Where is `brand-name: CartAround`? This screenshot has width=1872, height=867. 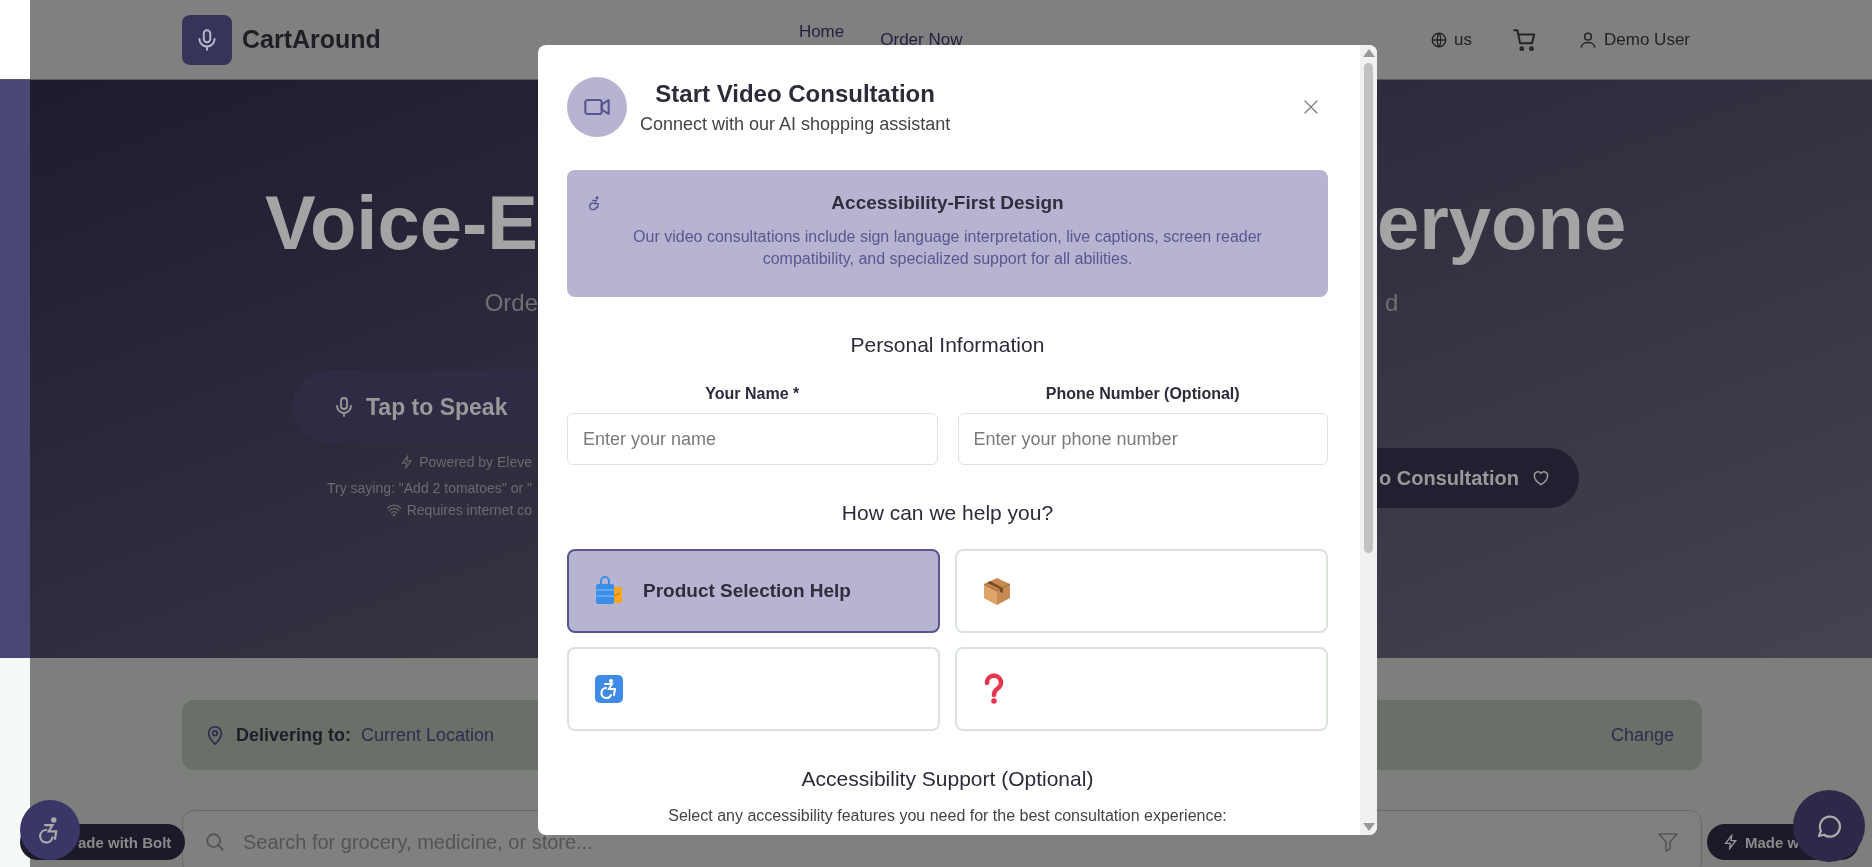
brand-name: CartAround is located at coordinates (311, 39).